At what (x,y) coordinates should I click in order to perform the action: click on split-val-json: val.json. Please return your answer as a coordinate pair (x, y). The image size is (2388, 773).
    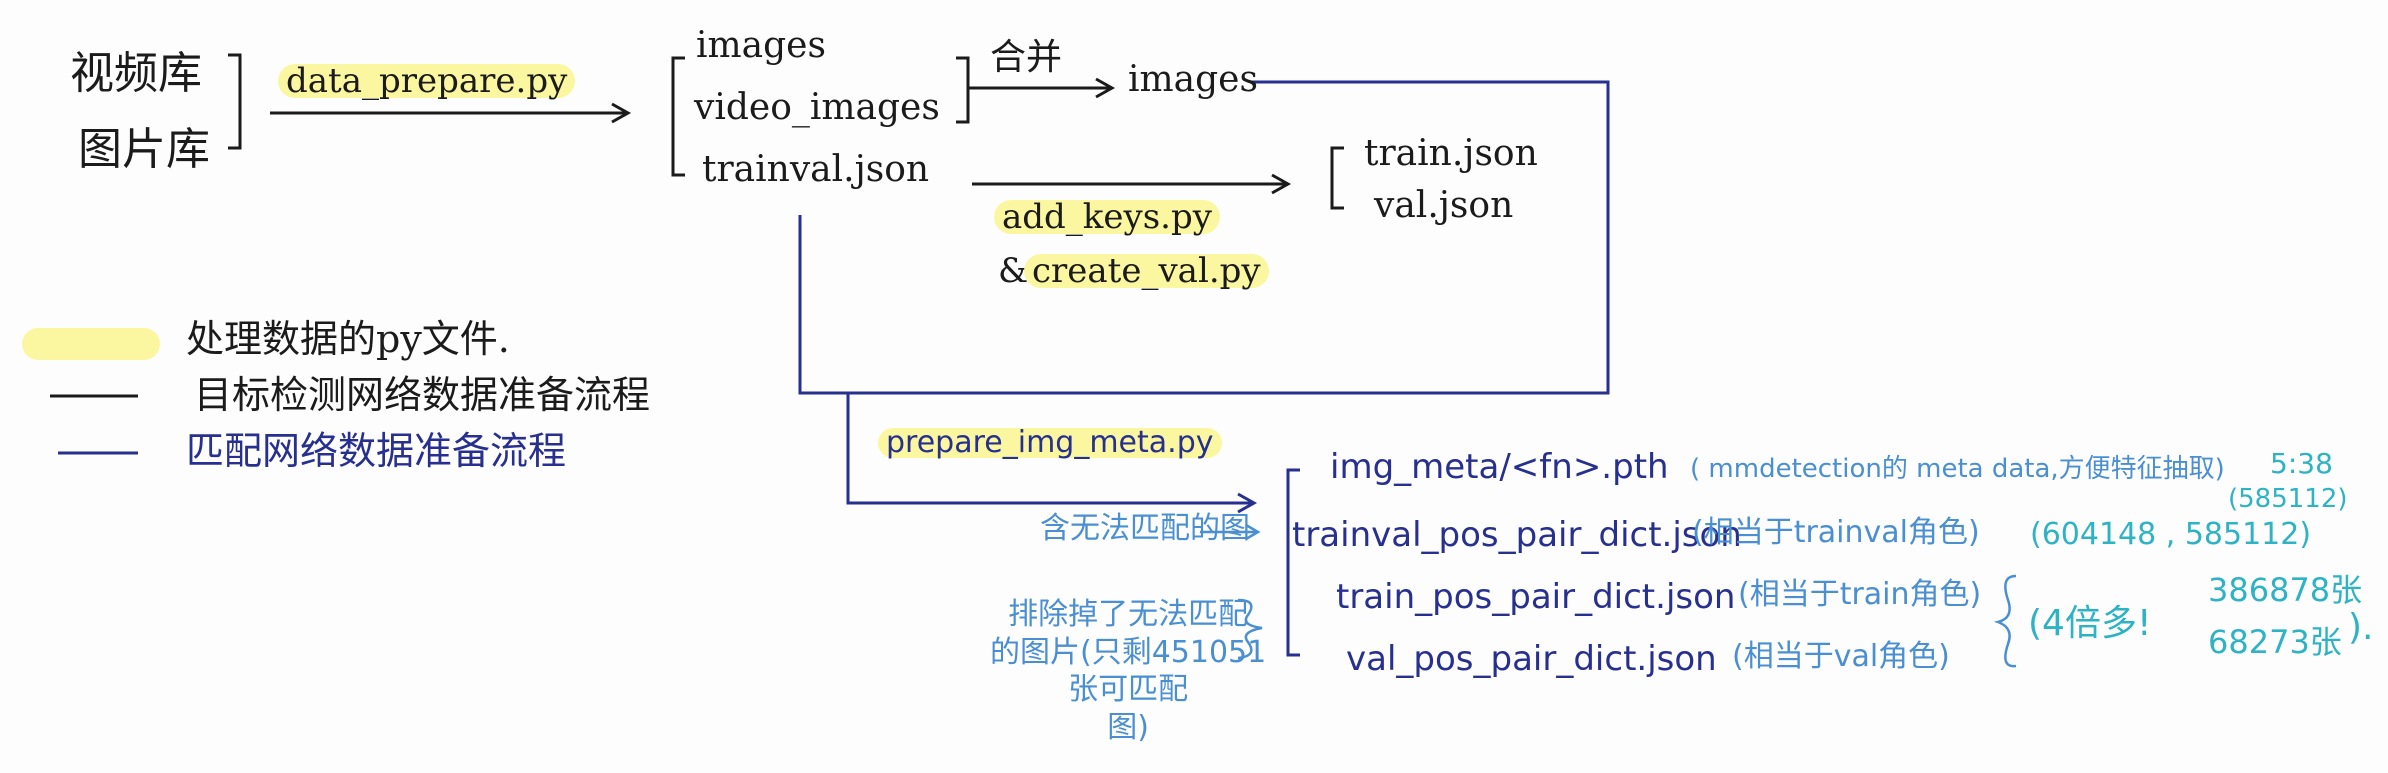
    Looking at the image, I should click on (1444, 205).